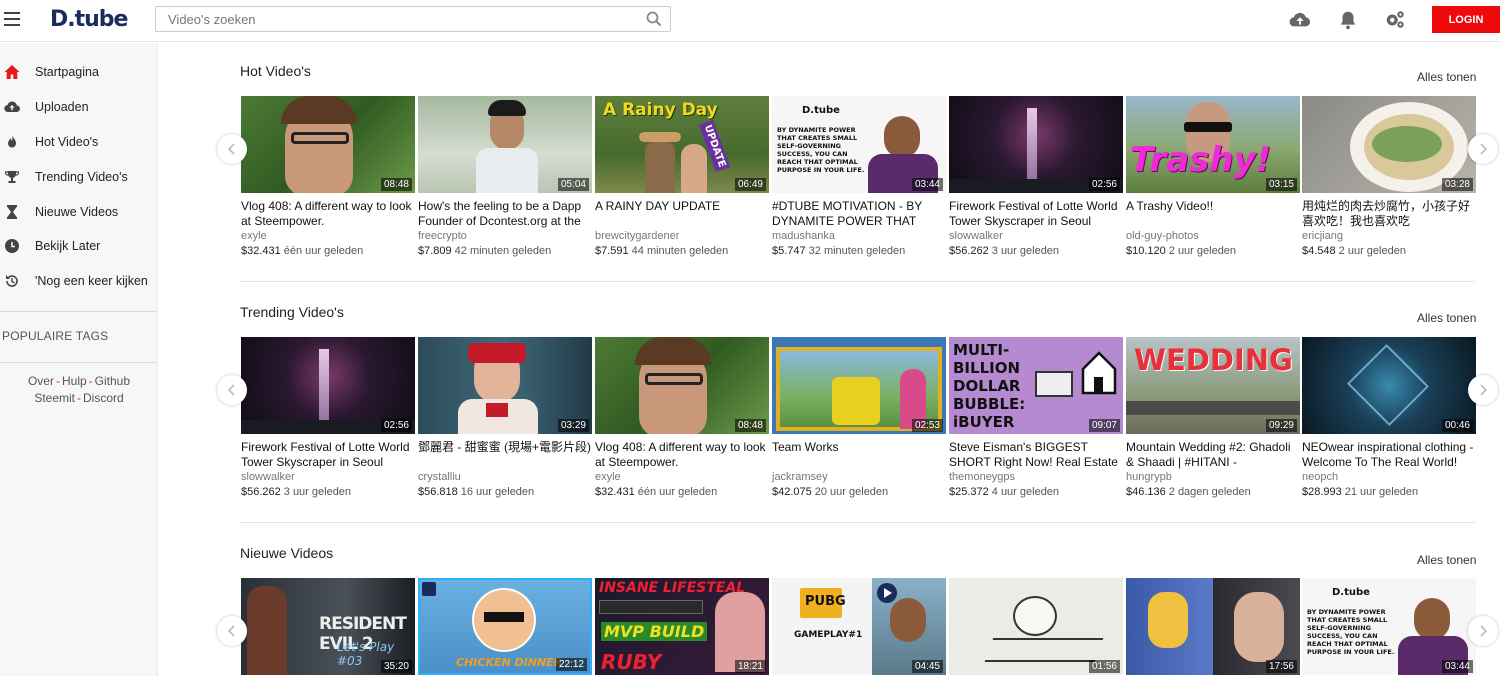 The width and height of the screenshot is (1500, 676). I want to click on video-thumbnail: 03:29, so click(505, 385).